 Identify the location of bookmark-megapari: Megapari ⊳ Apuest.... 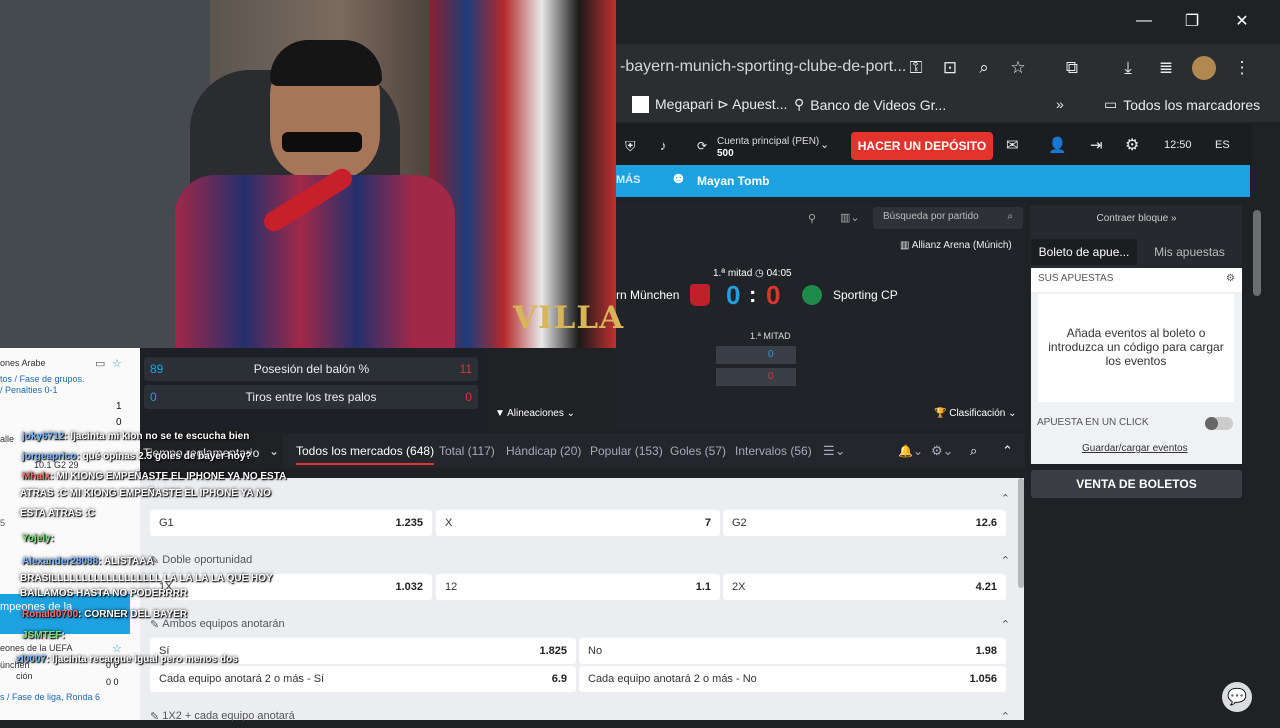
(709, 104).